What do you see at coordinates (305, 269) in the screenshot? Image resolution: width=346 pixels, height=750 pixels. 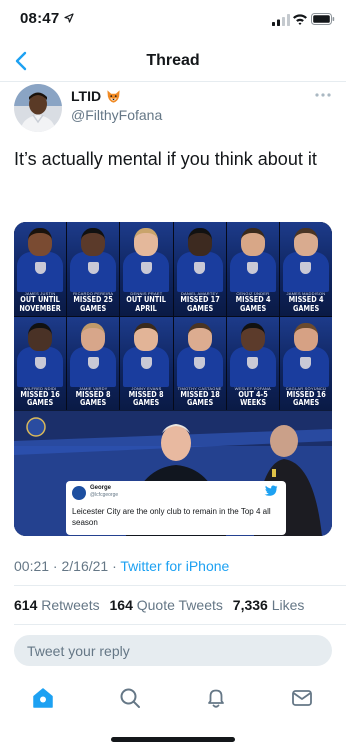 I see `player-card: JAMES MADDISON MISSED 4 GAMES` at bounding box center [305, 269].